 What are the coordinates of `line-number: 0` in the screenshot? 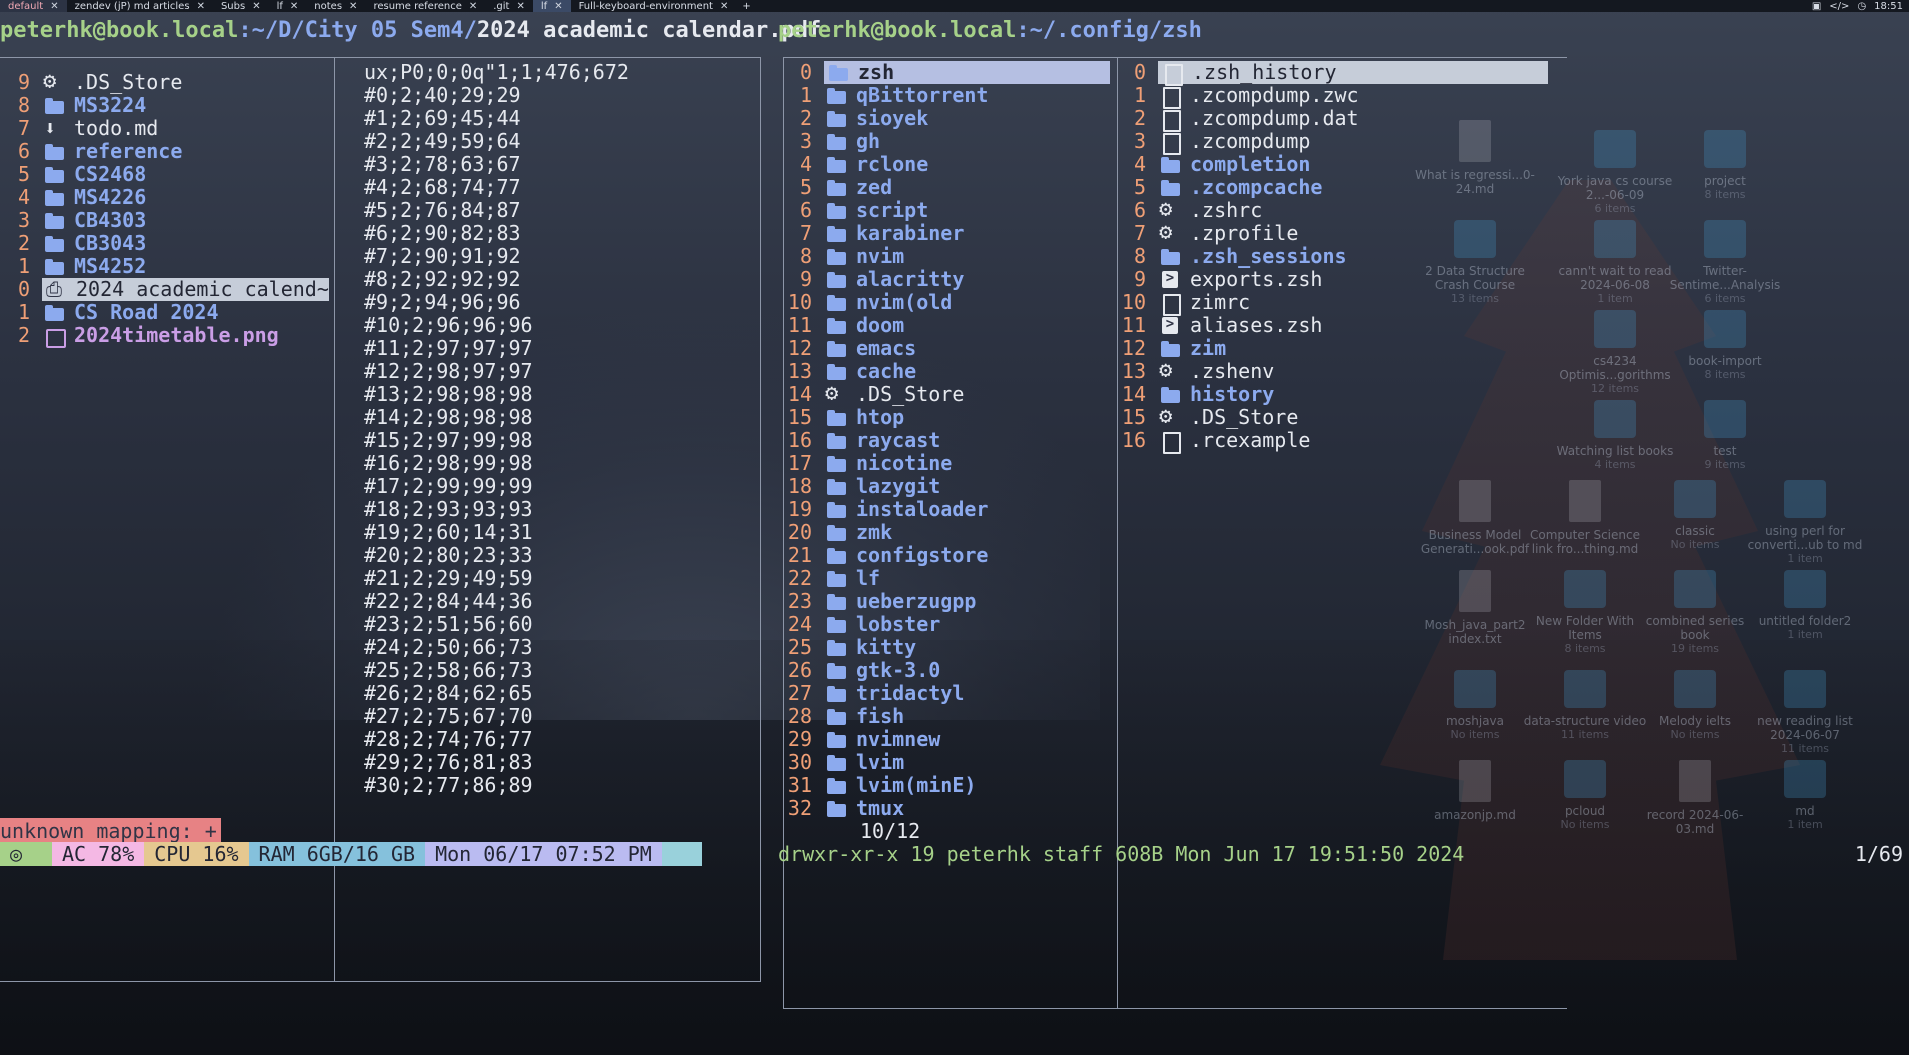 It's located at (23, 289).